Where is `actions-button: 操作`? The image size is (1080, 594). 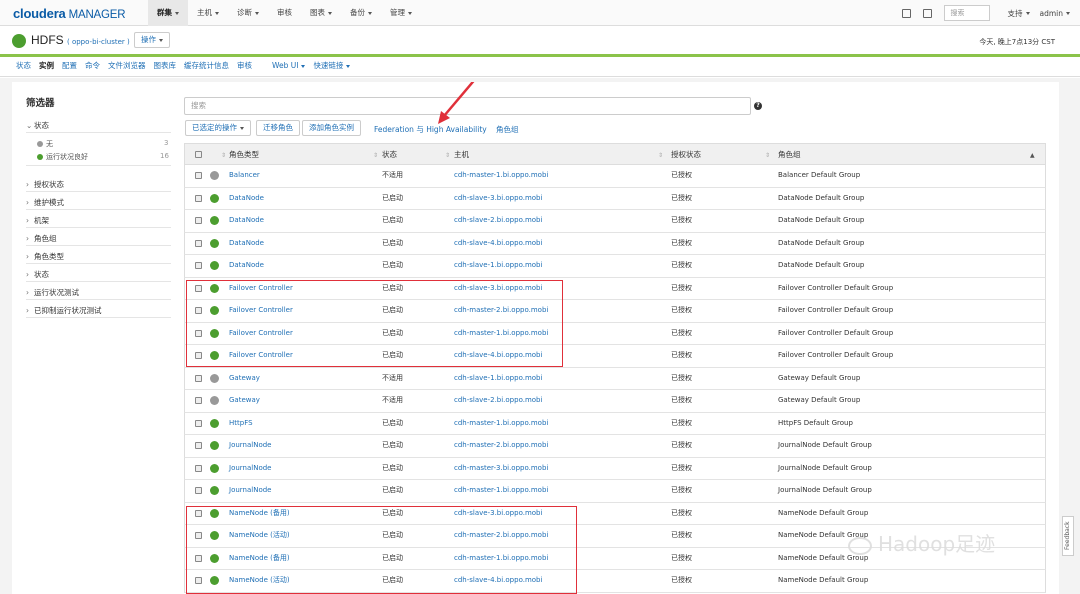 actions-button: 操作 is located at coordinates (152, 40).